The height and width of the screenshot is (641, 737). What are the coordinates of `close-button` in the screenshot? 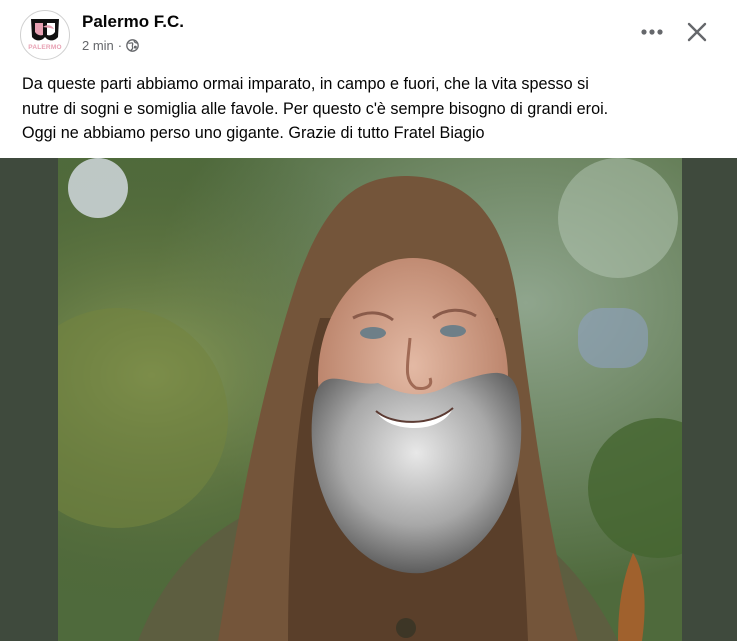 It's located at (697, 32).